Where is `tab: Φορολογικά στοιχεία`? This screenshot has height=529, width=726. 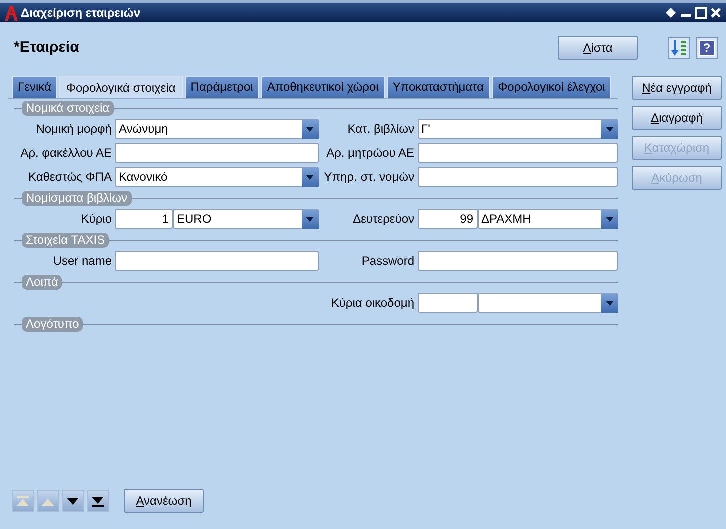 tab: Φορολογικά στοιχεία is located at coordinates (121, 87).